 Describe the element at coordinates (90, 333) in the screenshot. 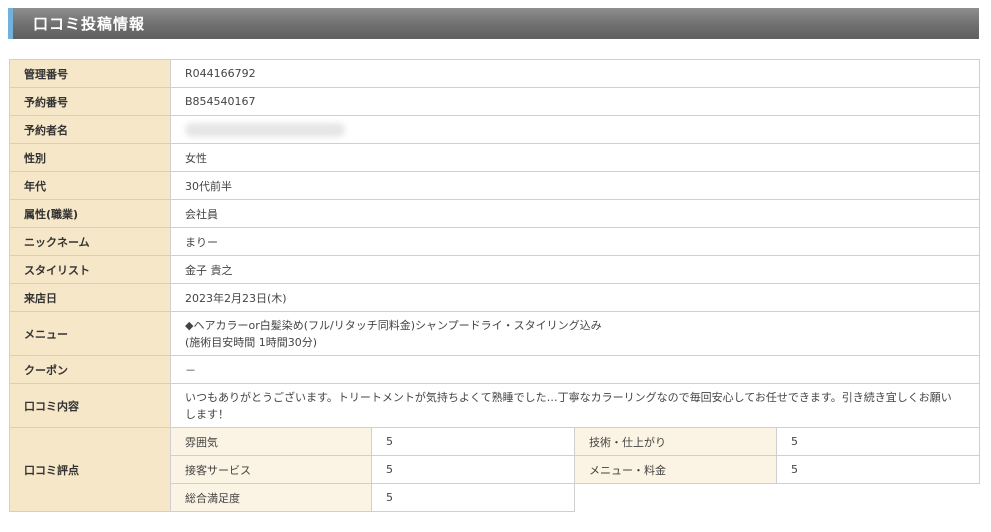

I see `menu-label: メニュー` at that location.